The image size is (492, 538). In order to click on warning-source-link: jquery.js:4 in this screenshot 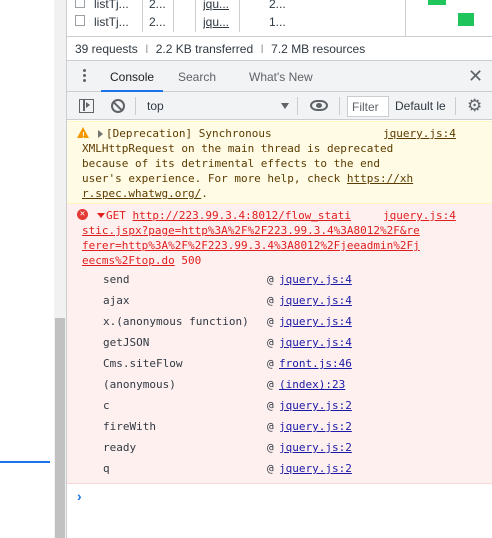, I will do `click(419, 133)`.